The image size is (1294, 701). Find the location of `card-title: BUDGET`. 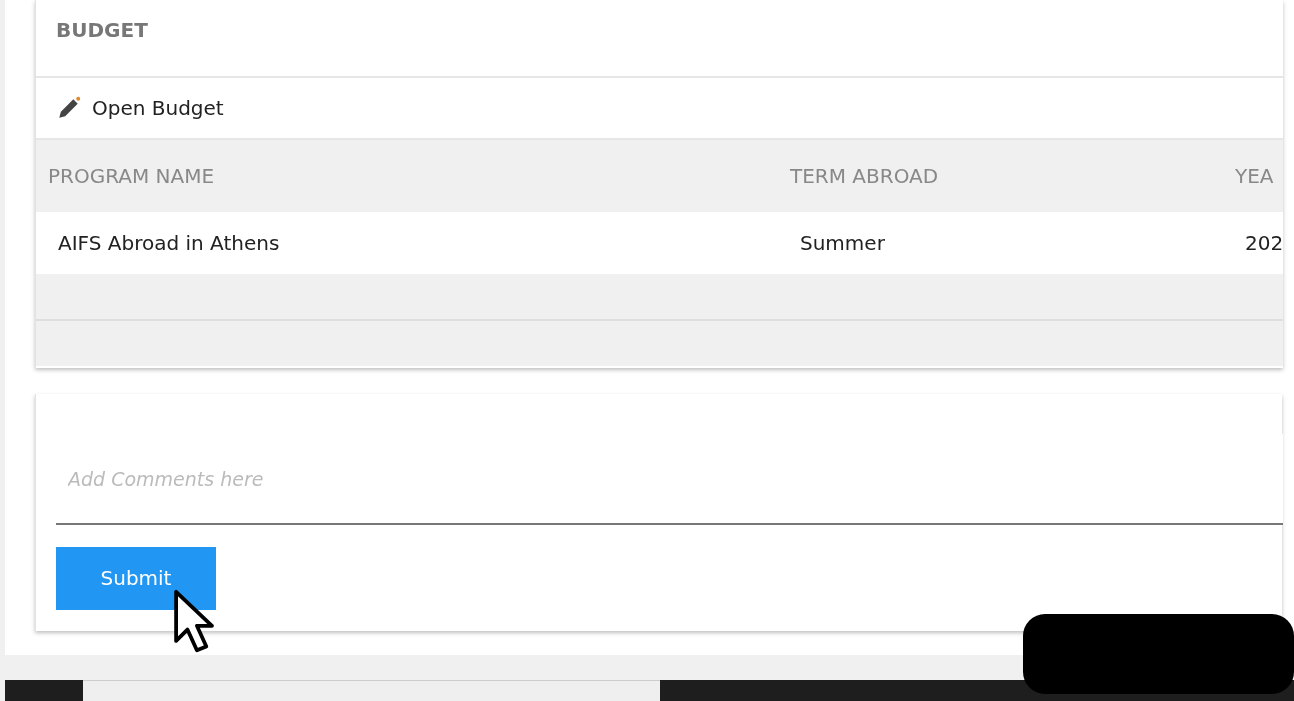

card-title: BUDGET is located at coordinates (102, 30).